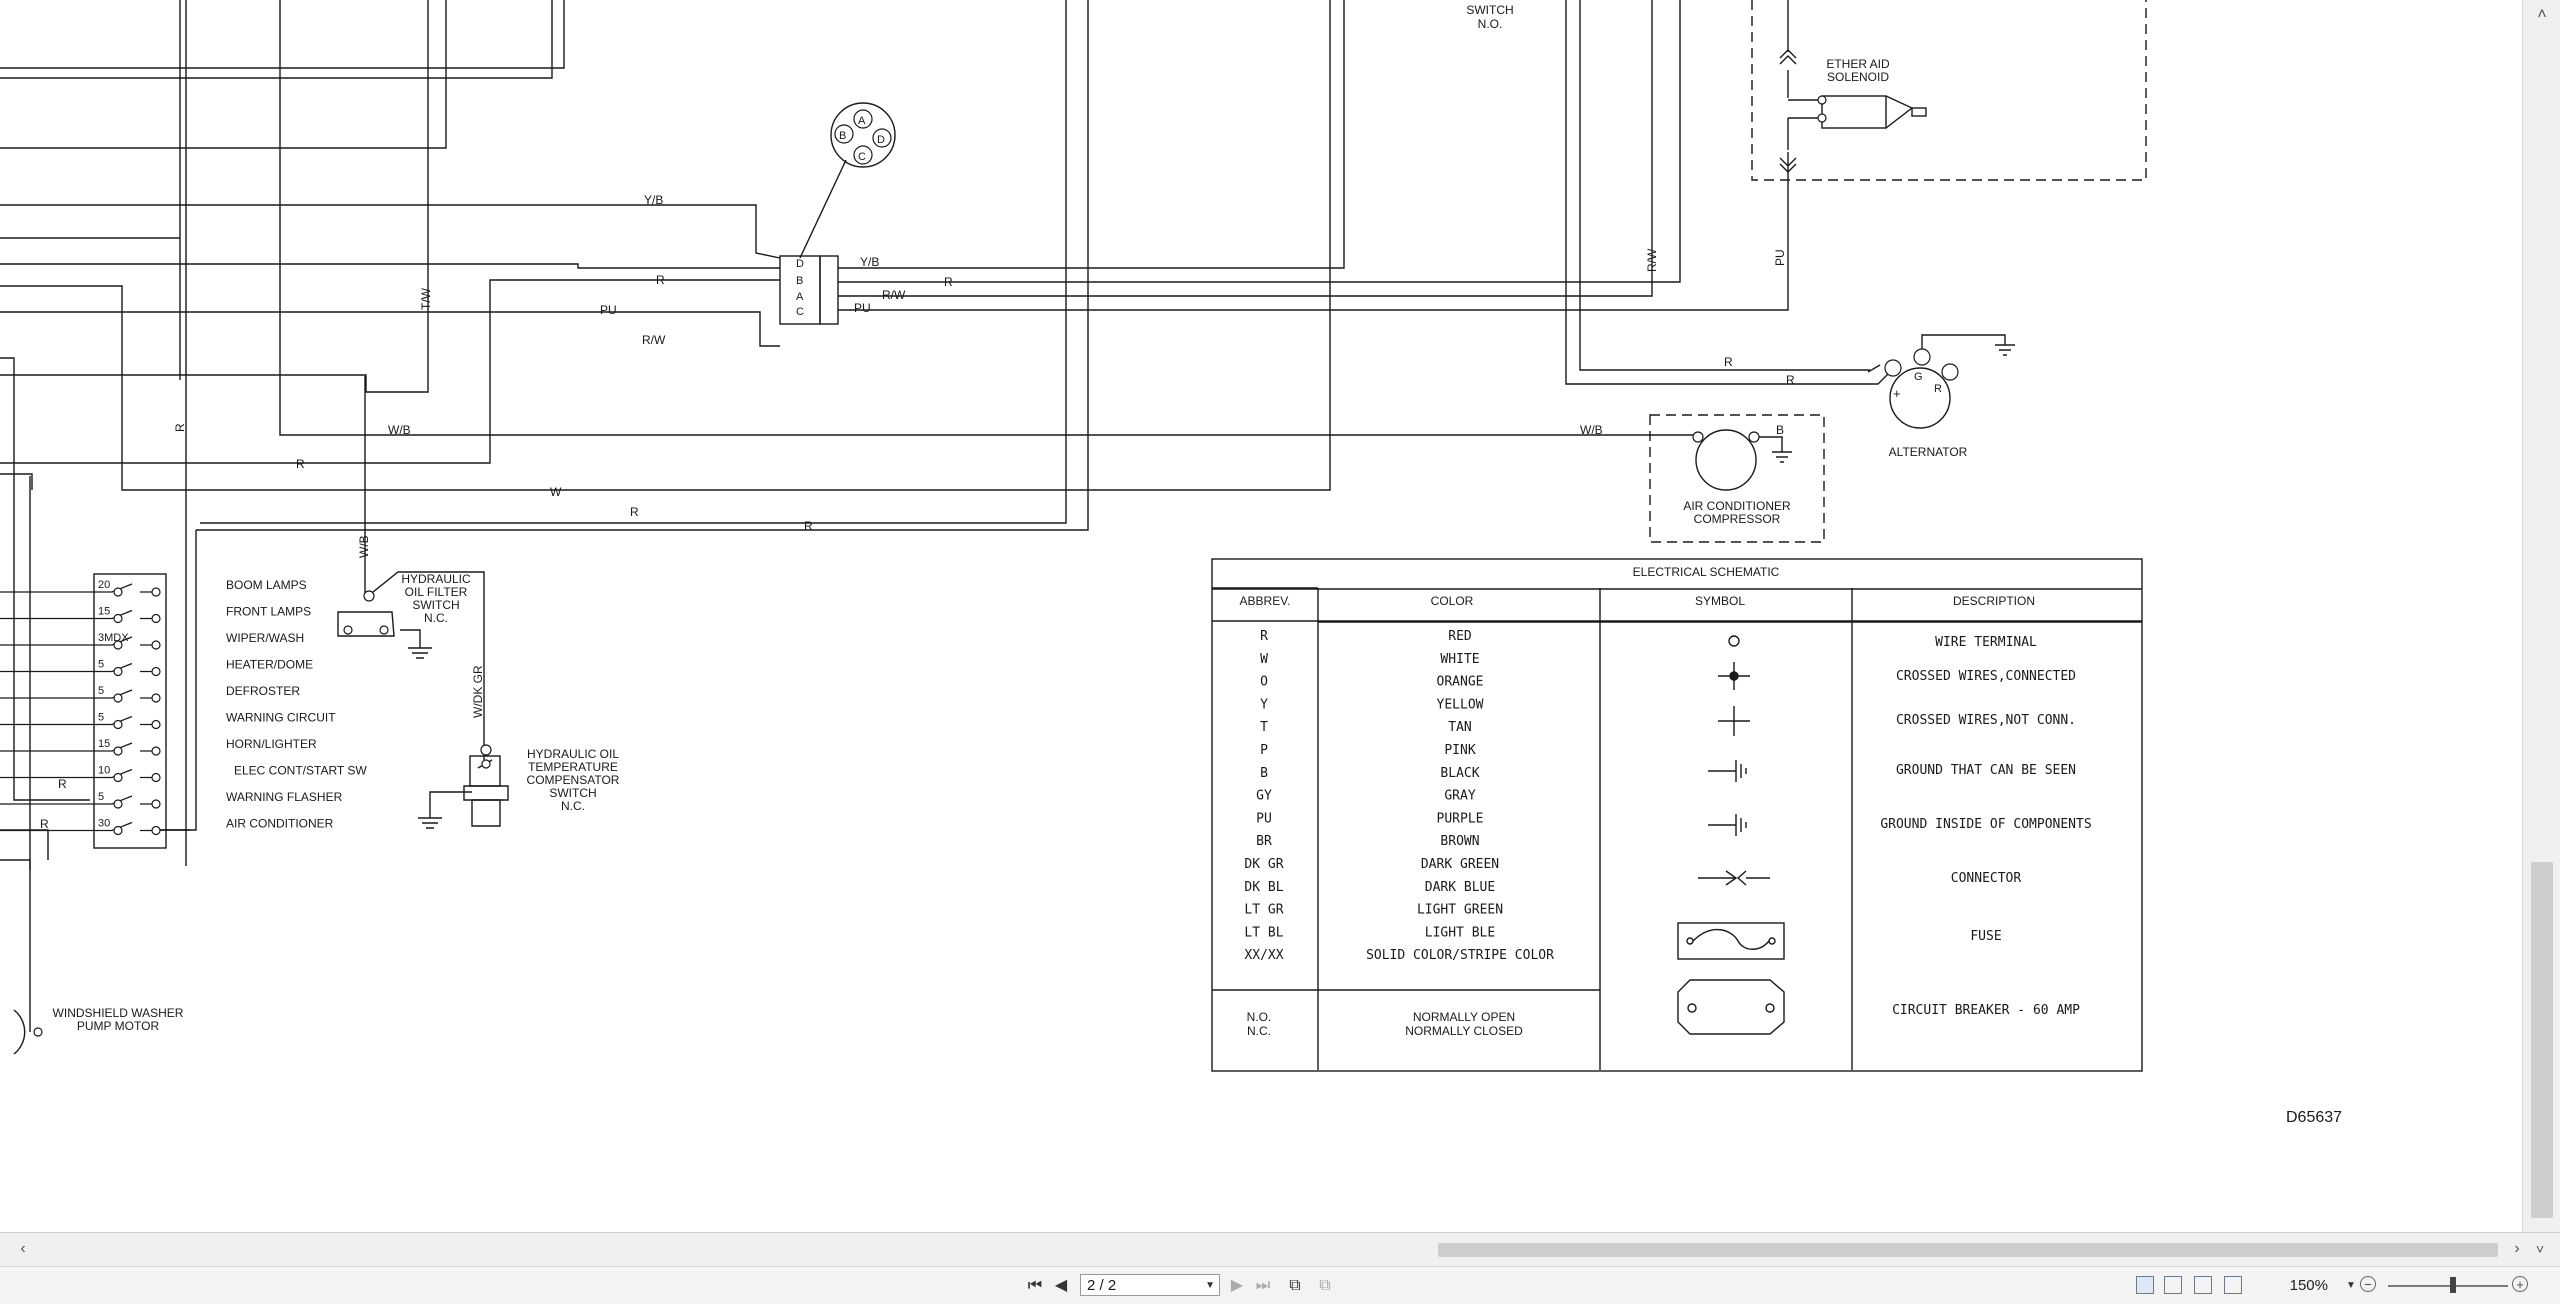 The image size is (2560, 1304). I want to click on zoom-in-icon: +, so click(2520, 1284).